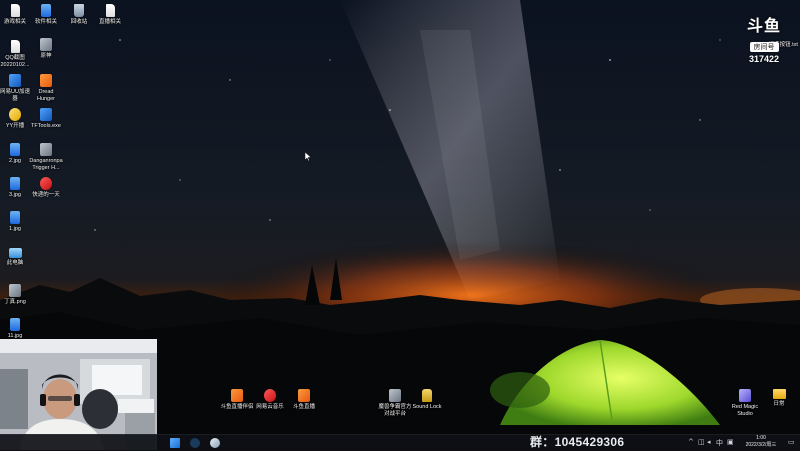  What do you see at coordinates (195, 443) in the screenshot?
I see `steam-button` at bounding box center [195, 443].